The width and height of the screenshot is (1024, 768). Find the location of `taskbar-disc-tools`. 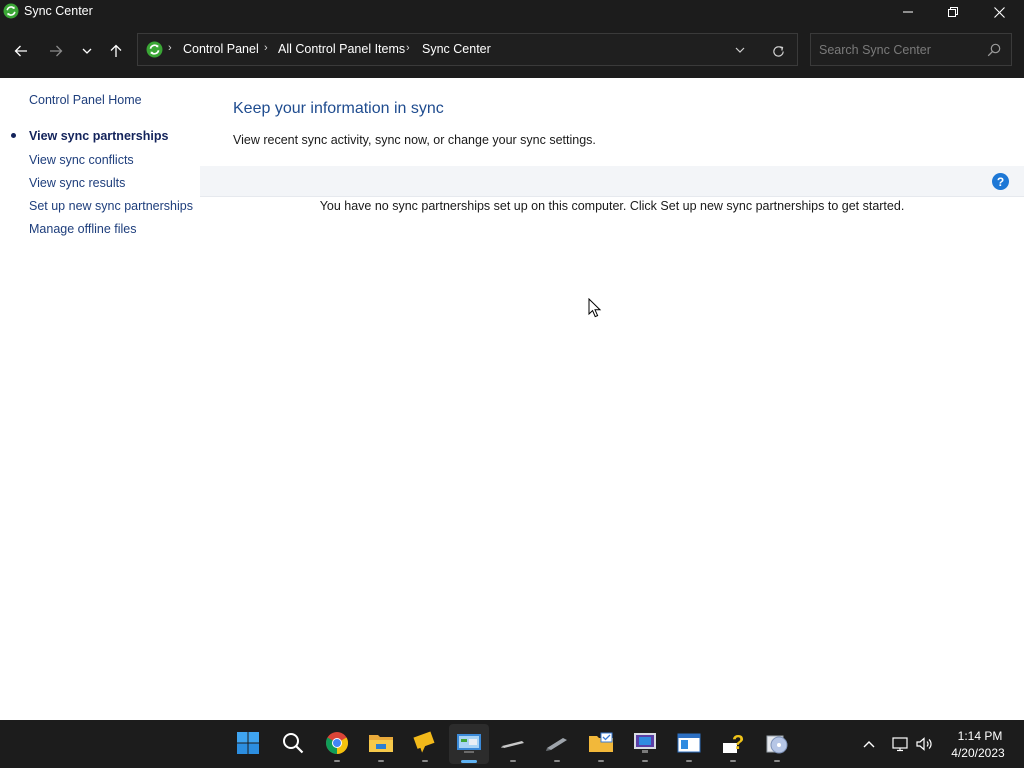

taskbar-disc-tools is located at coordinates (777, 743).